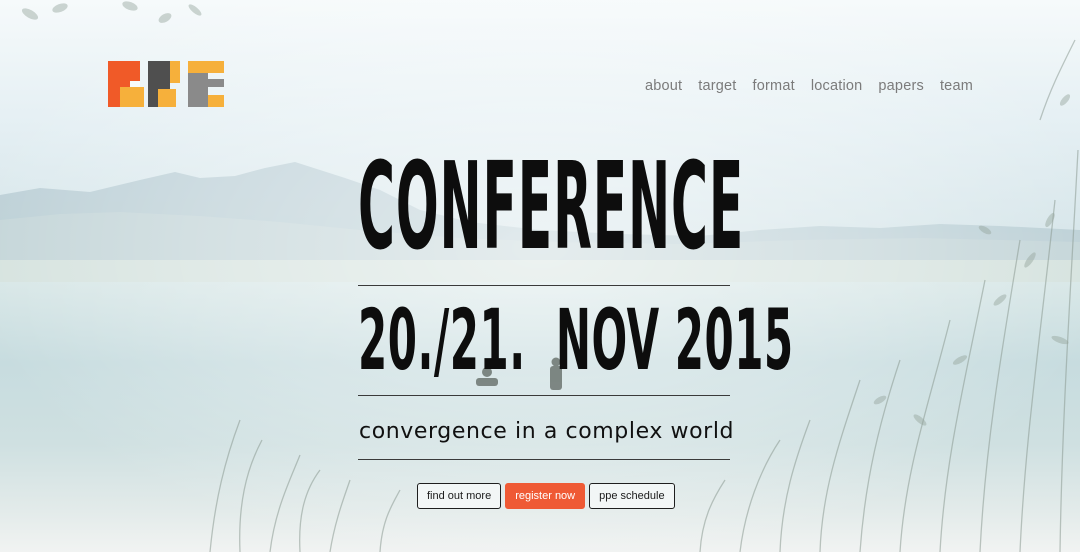 This screenshot has height=552, width=1080. I want to click on hero-date: 20./21. NOV 2015, so click(575, 340).